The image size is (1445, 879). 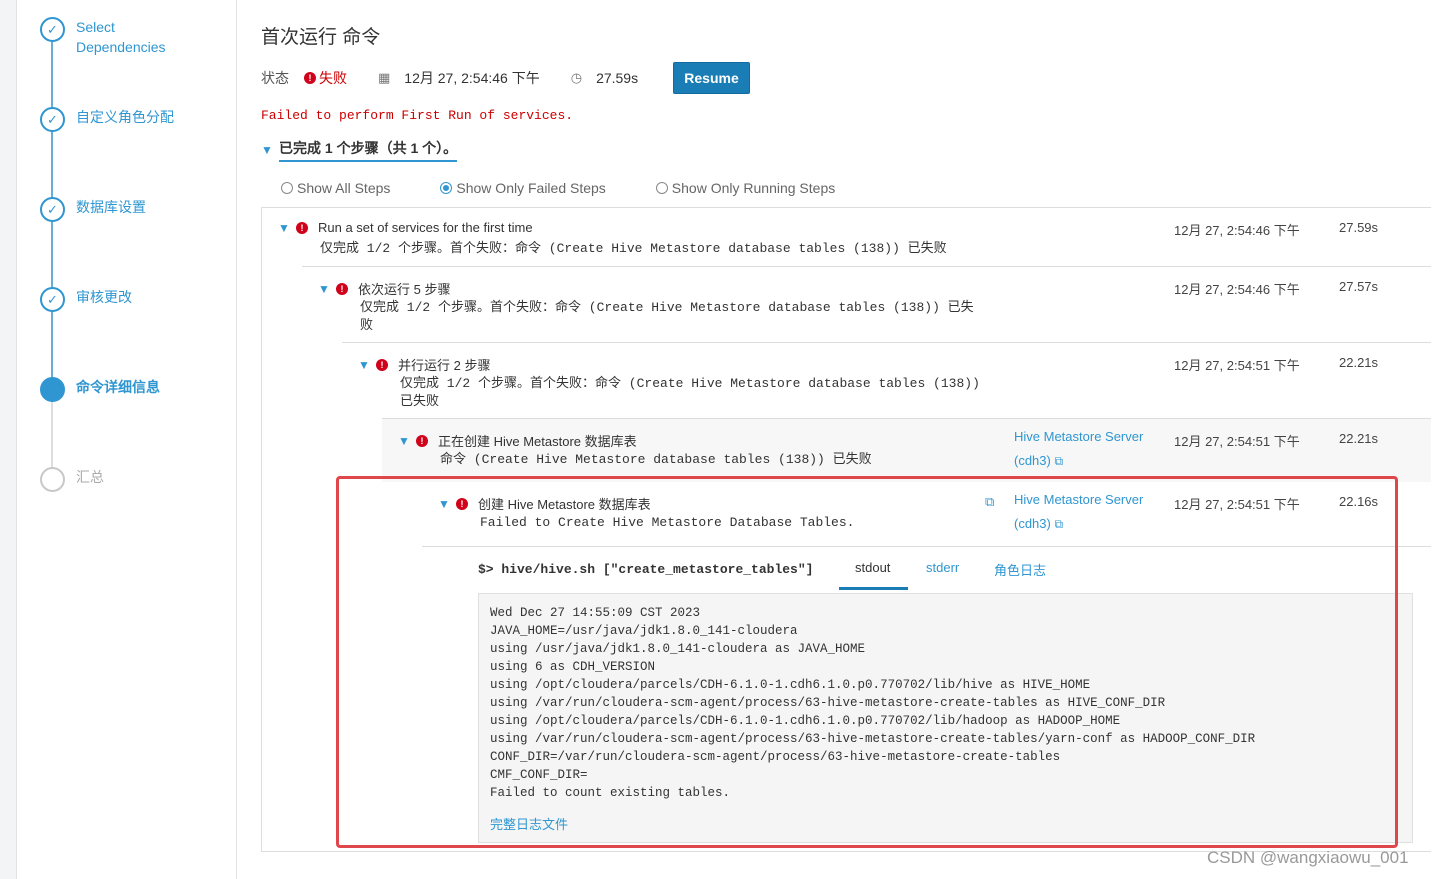 I want to click on steps-summary: 已完成 1 个步骤（共 1 个）。, so click(x=368, y=150).